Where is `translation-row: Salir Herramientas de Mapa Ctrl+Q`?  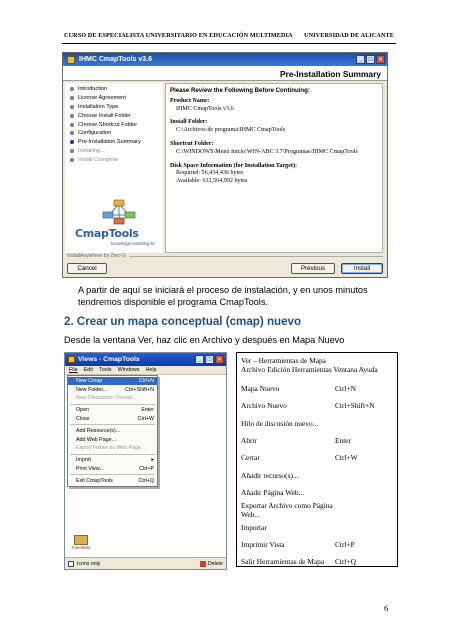 translation-row: Salir Herramientas de Mapa Ctrl+Q is located at coordinates (317, 560).